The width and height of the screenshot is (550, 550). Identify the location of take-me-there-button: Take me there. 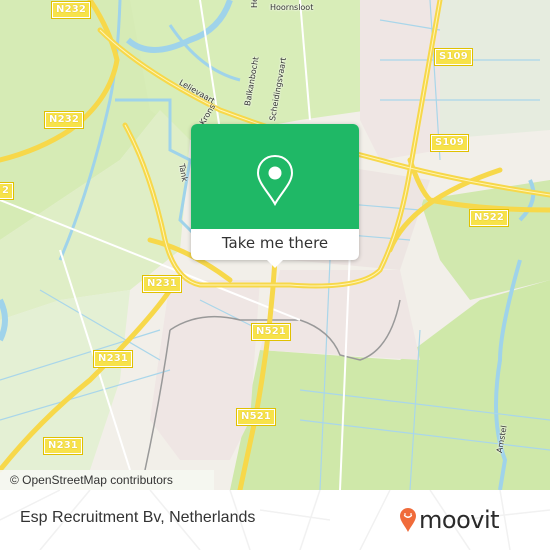
(275, 244).